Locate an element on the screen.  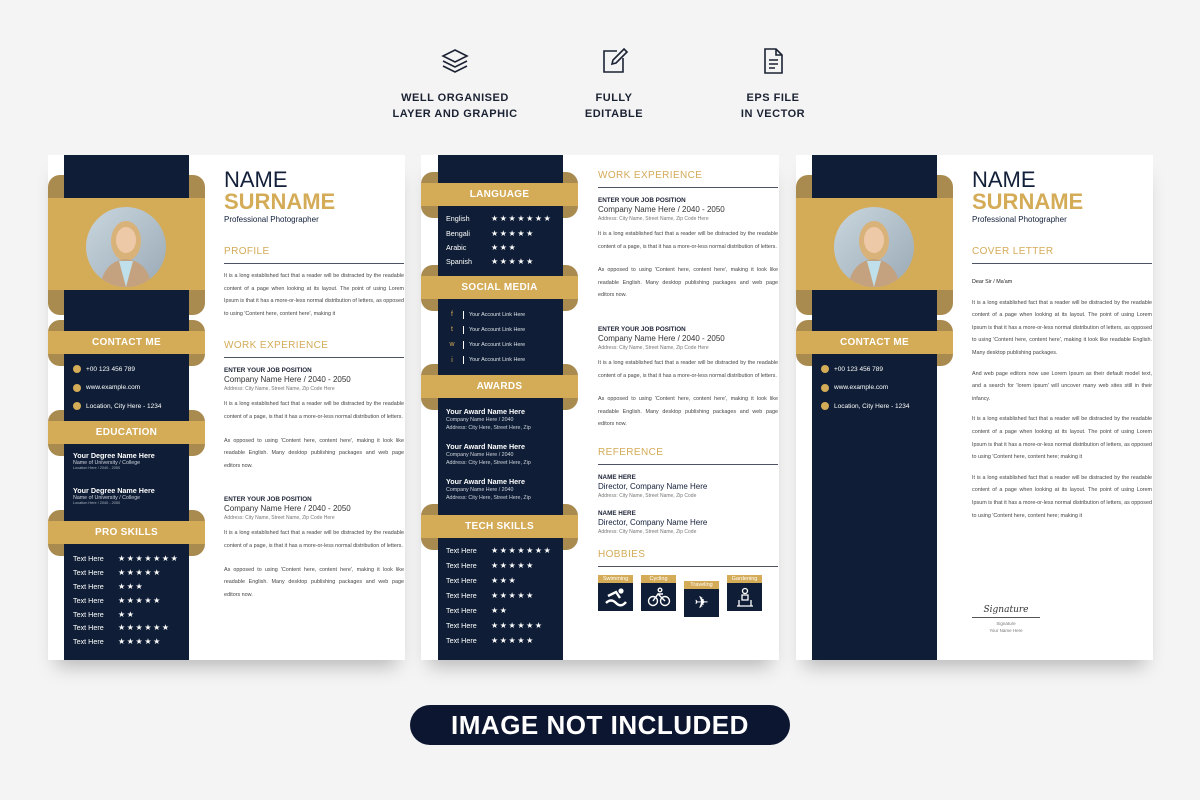
profile-heading: PROFILE is located at coordinates (314, 255).